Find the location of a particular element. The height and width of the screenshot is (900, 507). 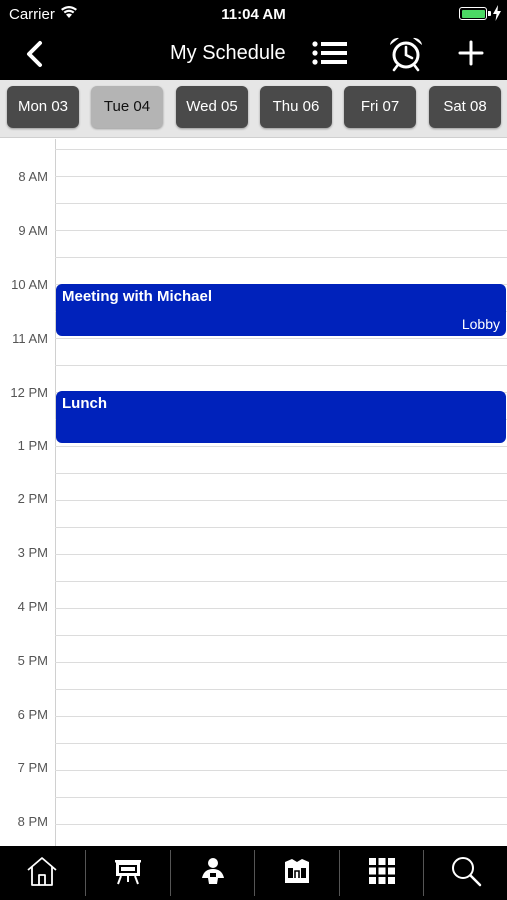

tab-more is located at coordinates (382, 873).